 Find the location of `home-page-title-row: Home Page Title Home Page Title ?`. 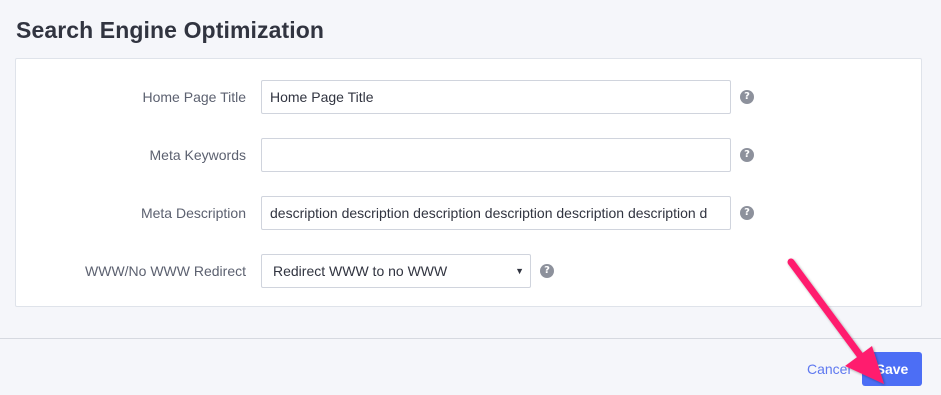

home-page-title-row: Home Page Title Home Page Title ? is located at coordinates (468, 97).